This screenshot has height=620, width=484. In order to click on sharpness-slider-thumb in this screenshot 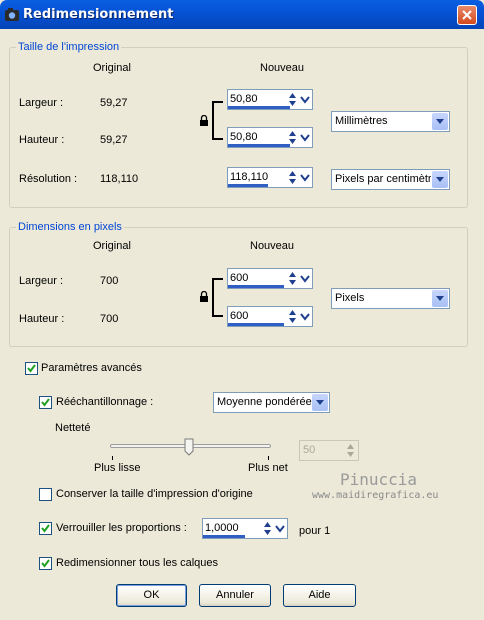, I will do `click(189, 447)`.